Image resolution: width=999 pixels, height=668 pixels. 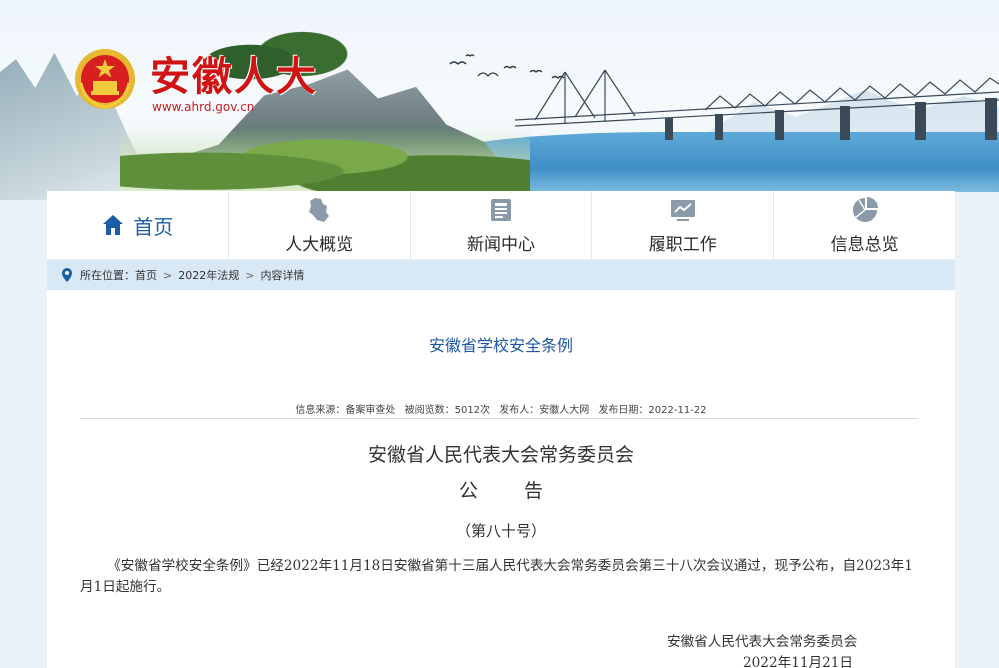 What do you see at coordinates (507, 66) in the screenshot?
I see `birds-illustration` at bounding box center [507, 66].